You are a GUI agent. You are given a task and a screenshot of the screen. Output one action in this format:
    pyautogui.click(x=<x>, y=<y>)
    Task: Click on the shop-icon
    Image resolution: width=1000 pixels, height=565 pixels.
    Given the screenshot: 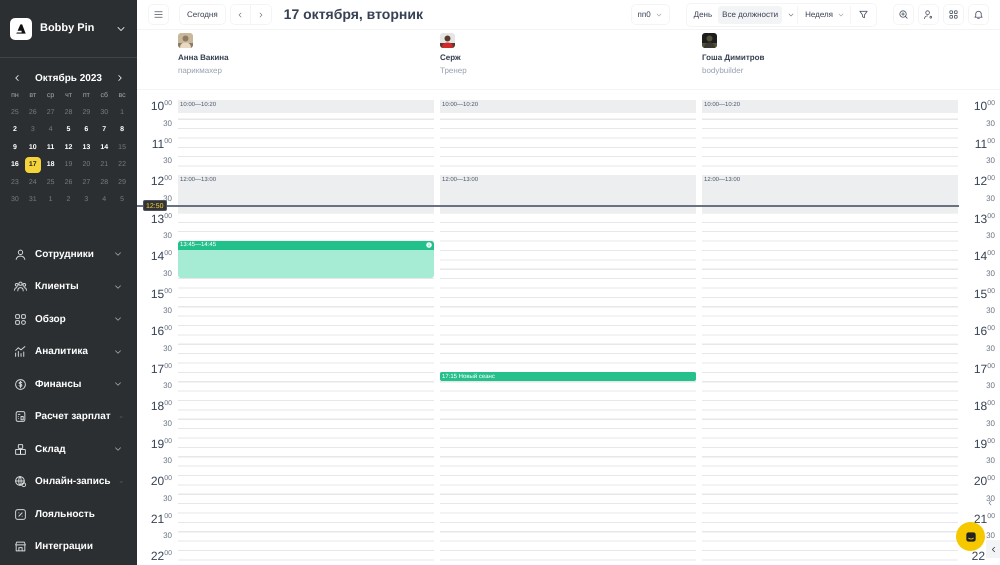 What is the action you would take?
    pyautogui.click(x=20, y=547)
    